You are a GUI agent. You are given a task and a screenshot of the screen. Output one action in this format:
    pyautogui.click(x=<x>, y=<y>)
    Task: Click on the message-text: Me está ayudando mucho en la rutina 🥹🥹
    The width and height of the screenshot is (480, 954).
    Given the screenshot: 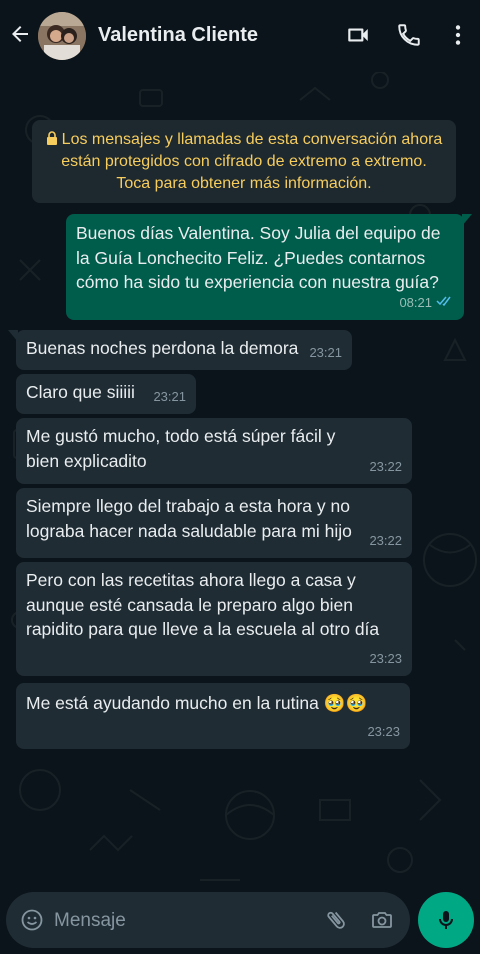 What is the action you would take?
    pyautogui.click(x=197, y=703)
    